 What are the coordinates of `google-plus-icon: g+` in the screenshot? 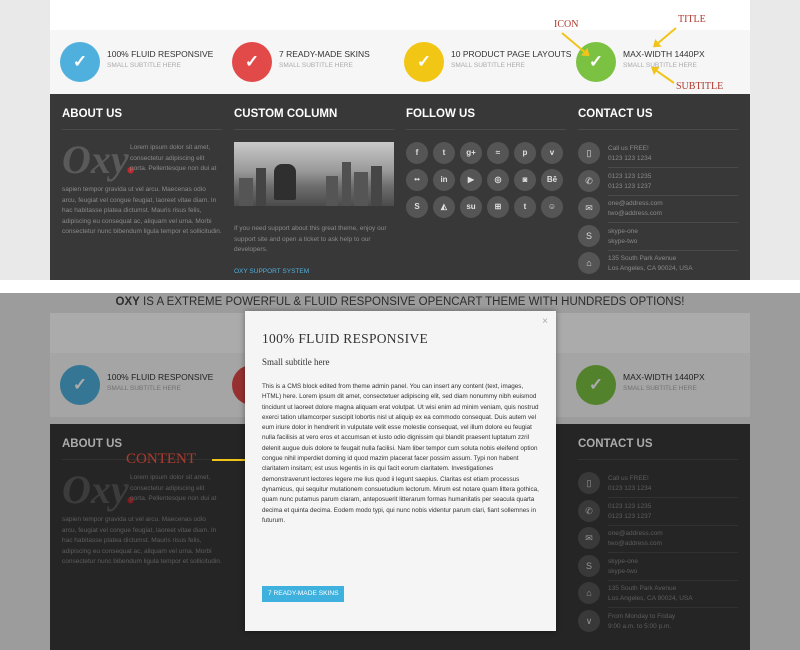 It's located at (471, 153).